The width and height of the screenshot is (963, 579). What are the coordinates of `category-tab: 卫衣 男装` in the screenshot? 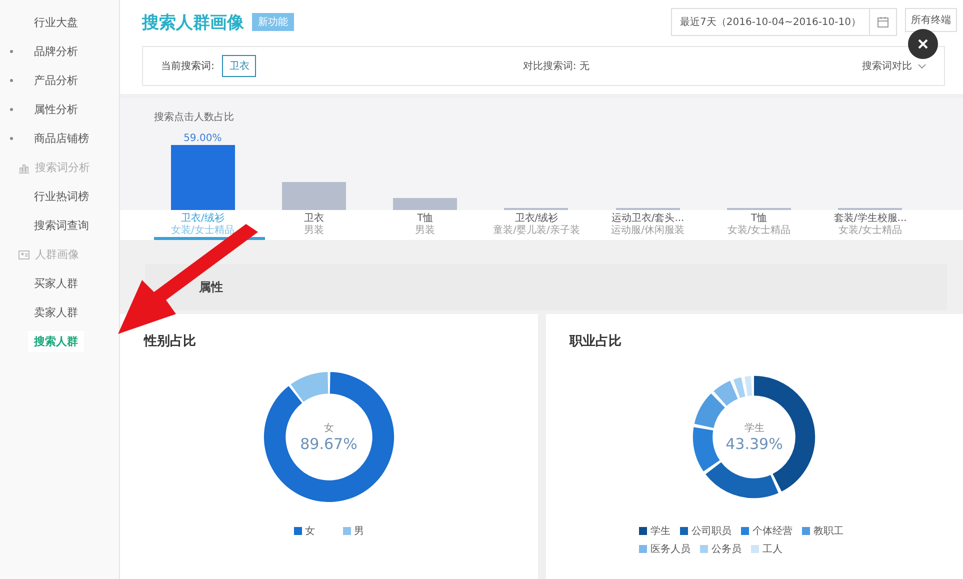 It's located at (321, 225).